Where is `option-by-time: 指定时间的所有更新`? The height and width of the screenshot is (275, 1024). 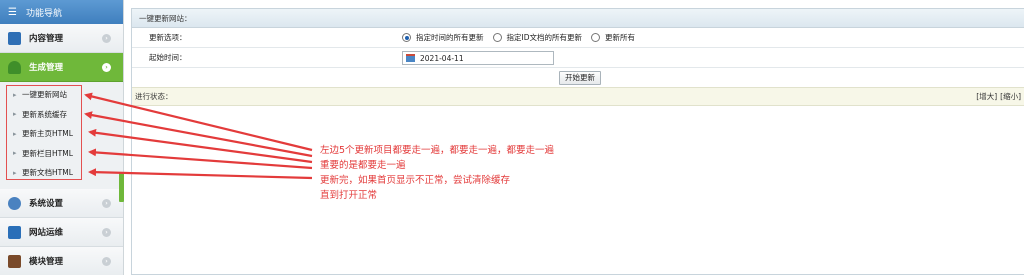 option-by-time: 指定时间的所有更新 is located at coordinates (443, 37).